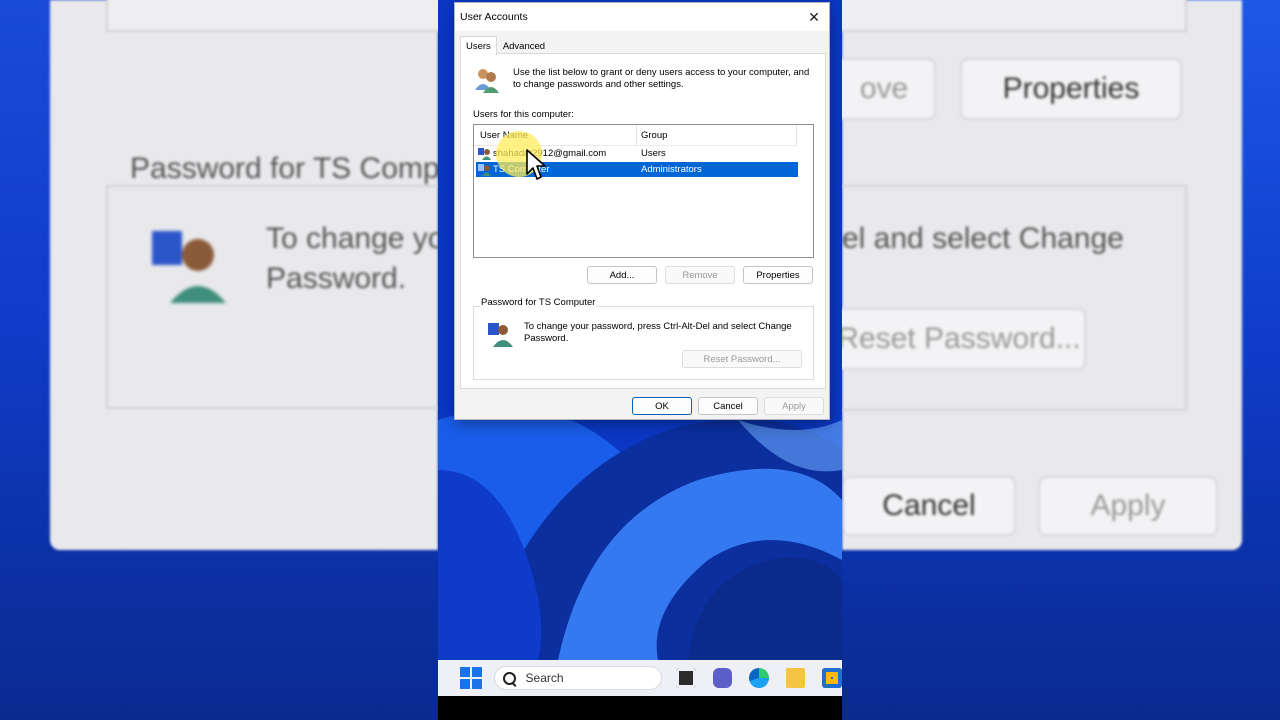 The image size is (1280, 720). Describe the element at coordinates (728, 406) in the screenshot. I see `cancel-button: Cancel` at that location.